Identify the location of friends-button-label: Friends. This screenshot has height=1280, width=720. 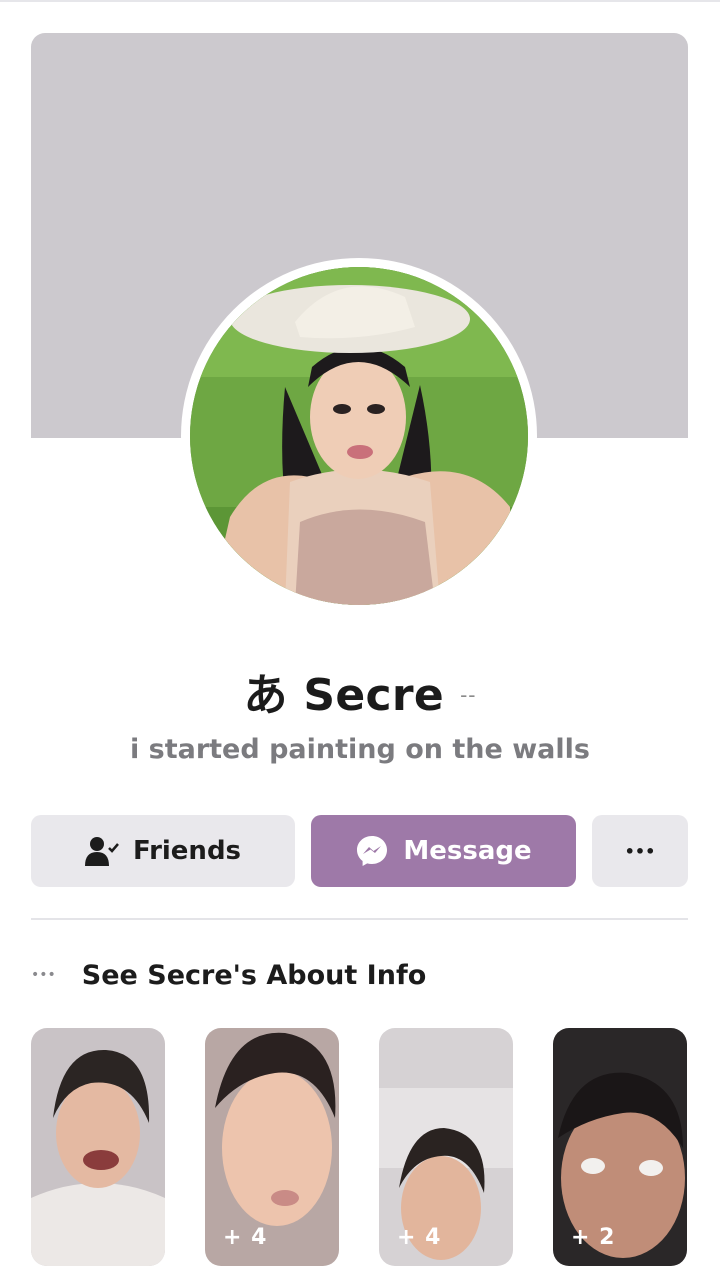
(187, 851).